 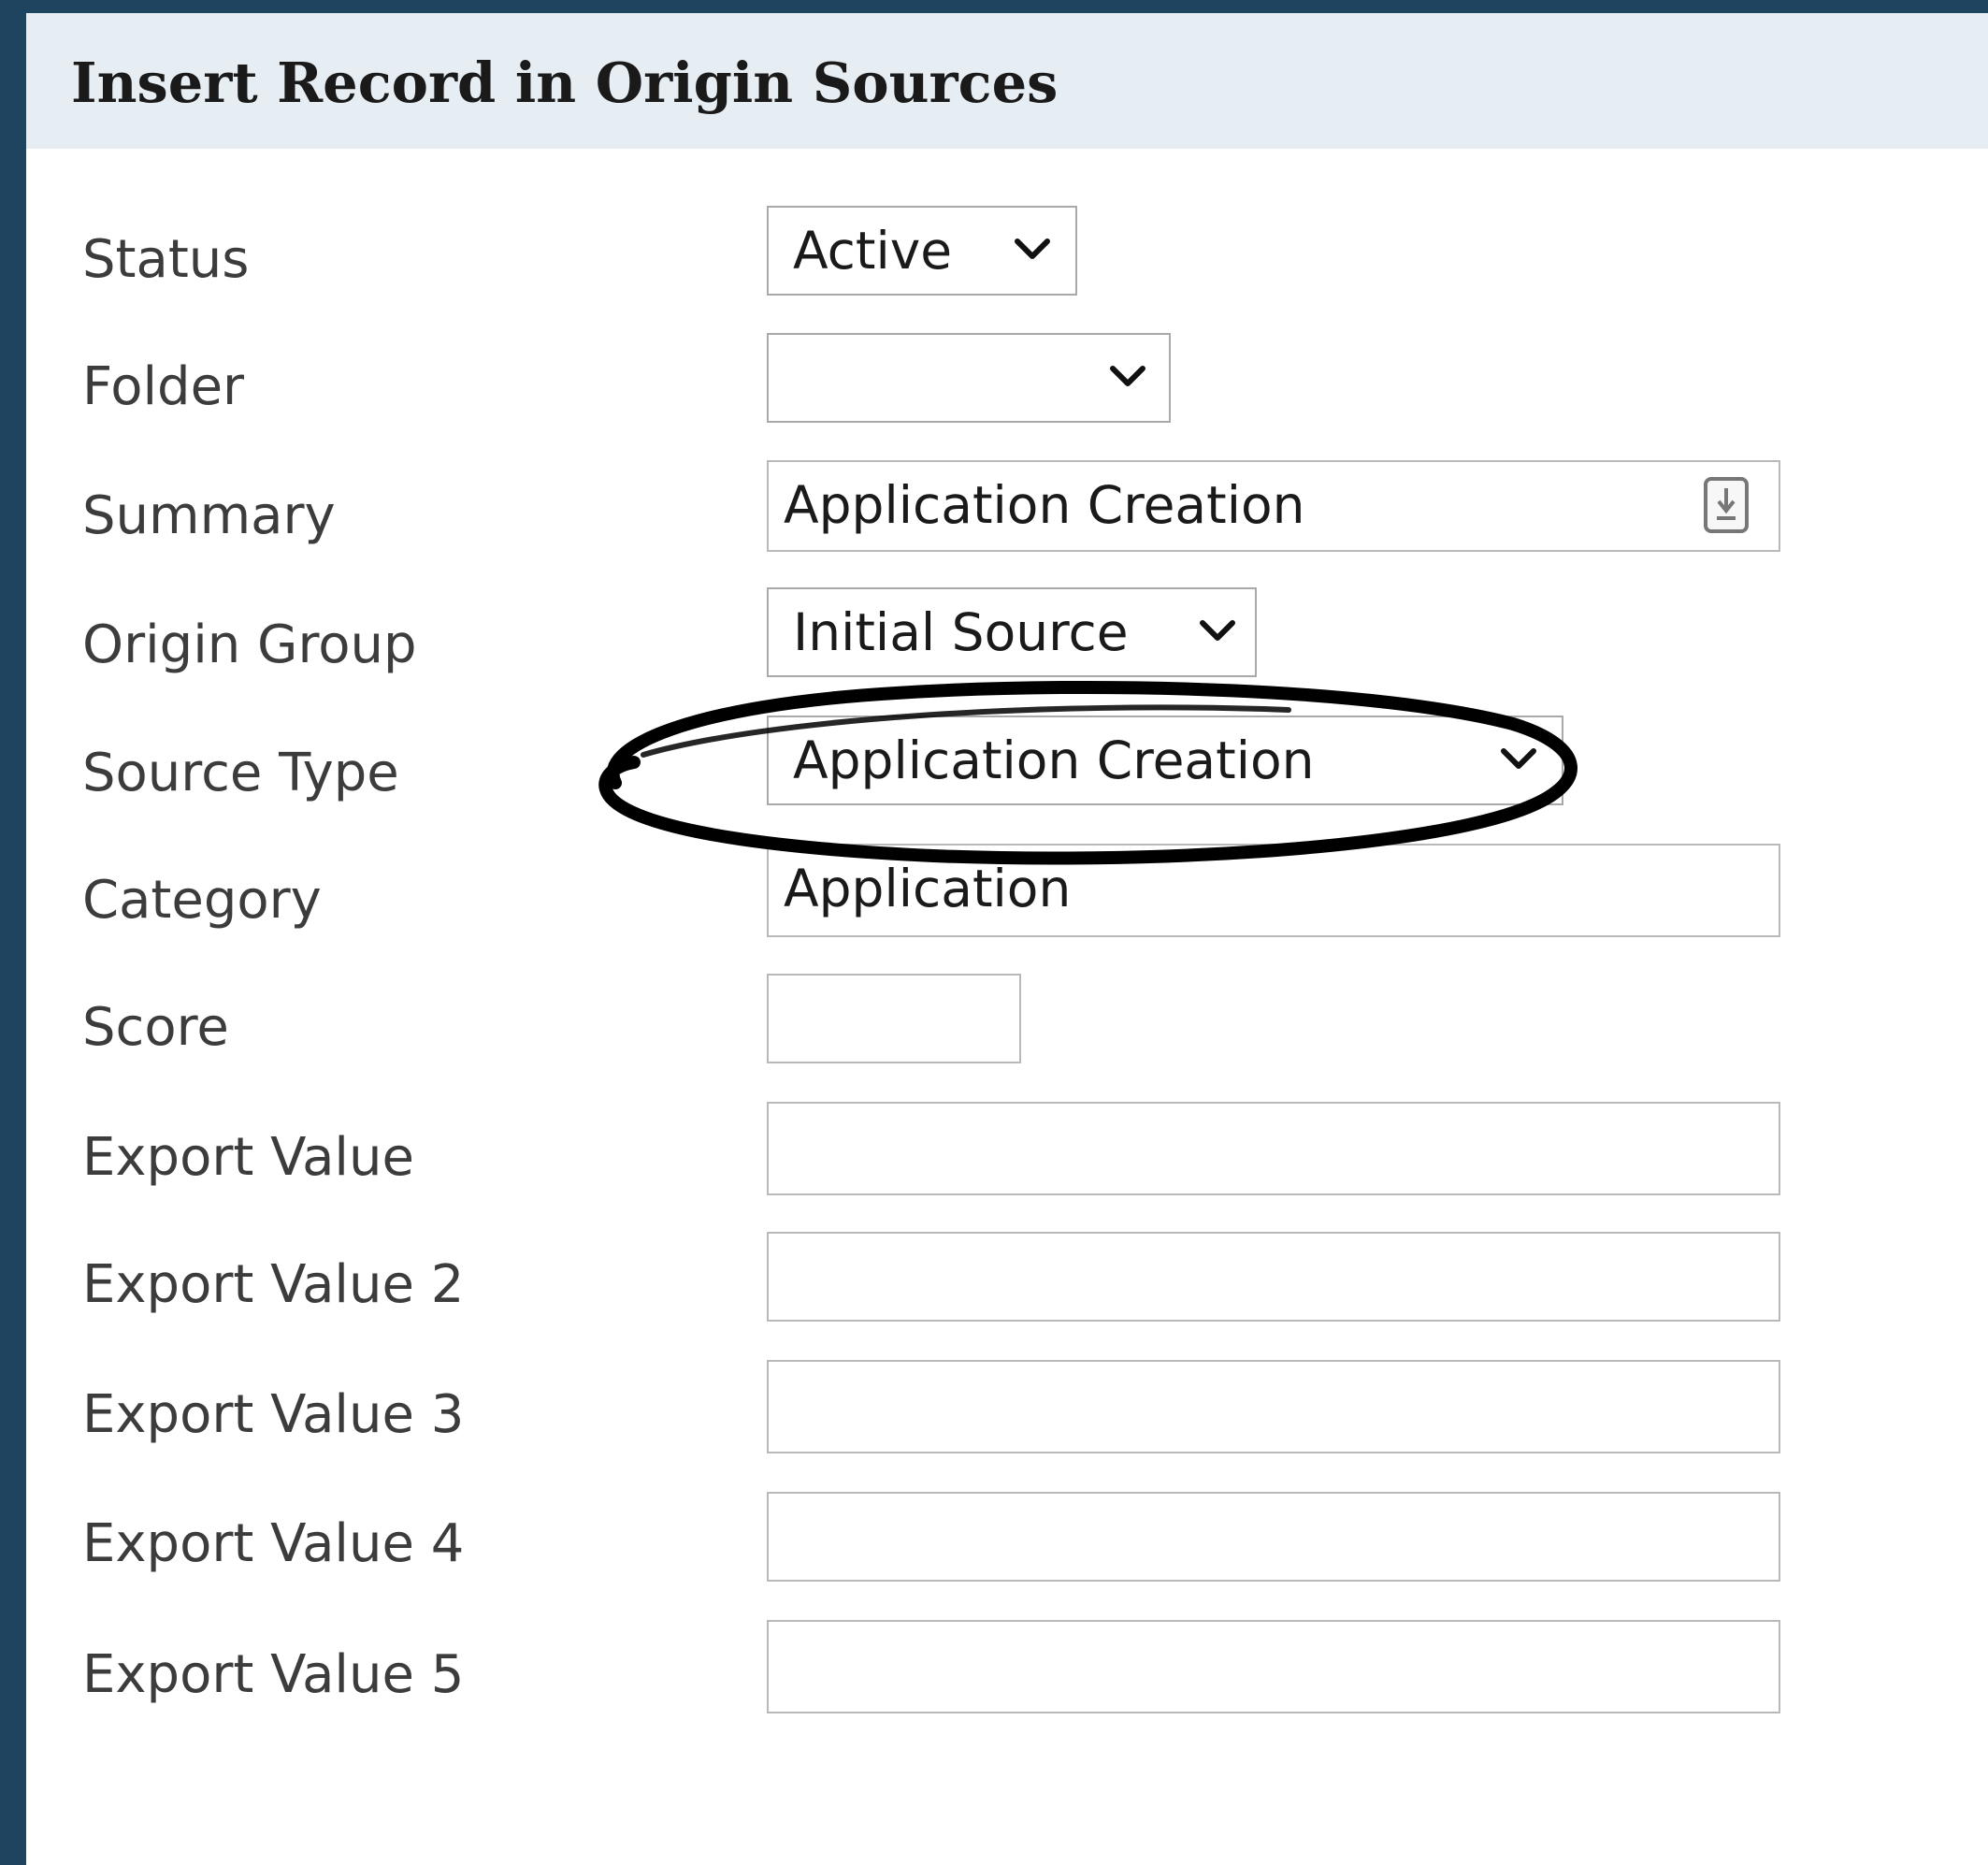 I want to click on category-value: Application, so click(x=928, y=888).